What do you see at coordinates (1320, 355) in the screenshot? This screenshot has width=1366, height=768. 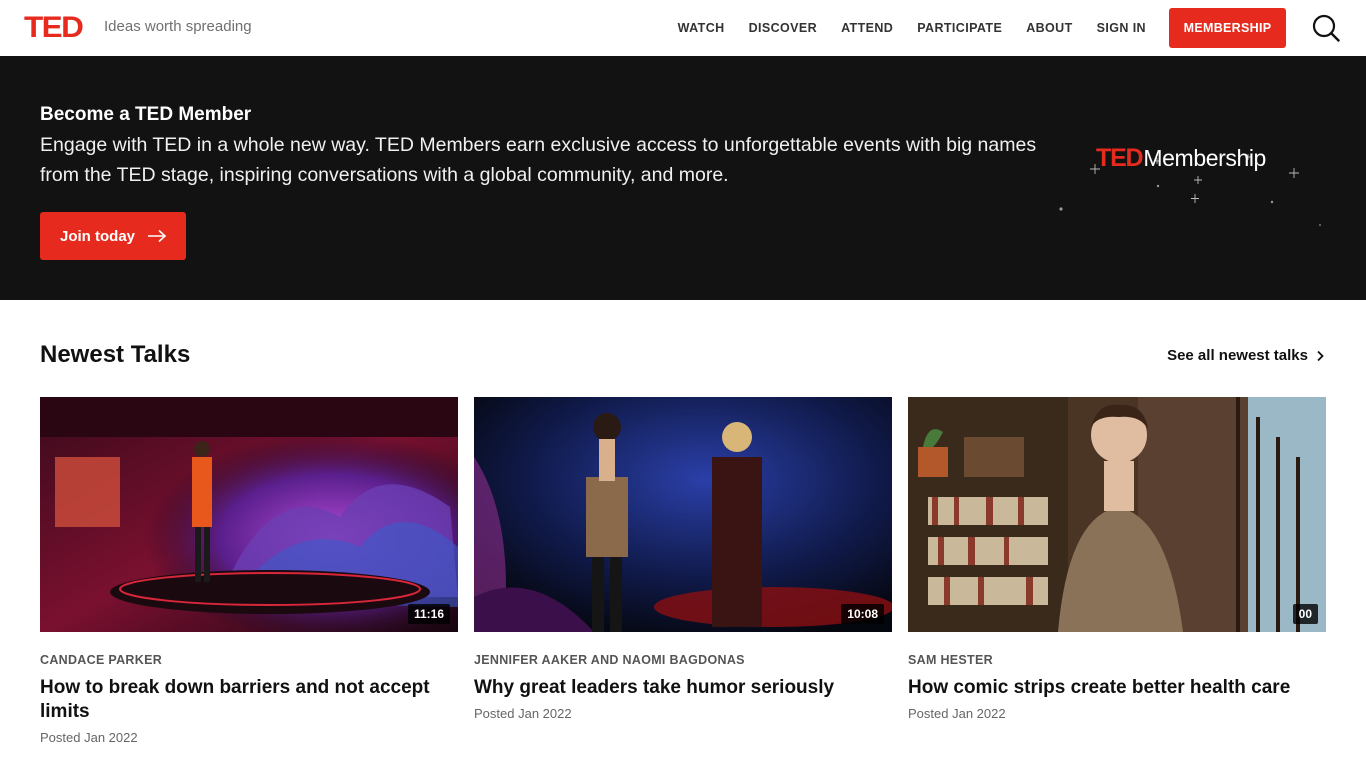 I see `chevron-right-icon` at bounding box center [1320, 355].